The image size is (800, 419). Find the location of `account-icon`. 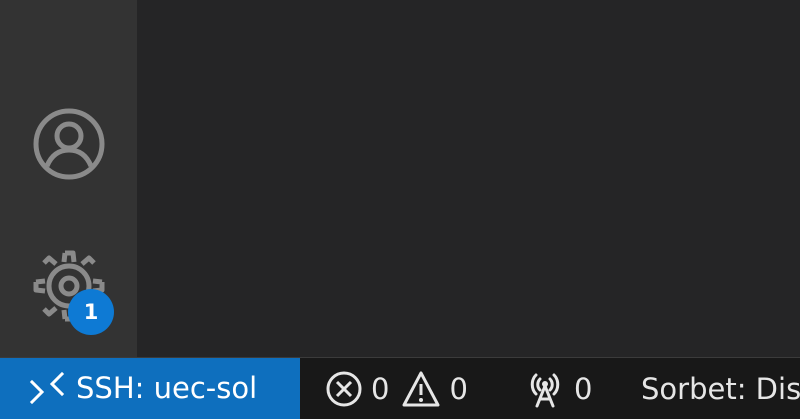

account-icon is located at coordinates (69, 144).